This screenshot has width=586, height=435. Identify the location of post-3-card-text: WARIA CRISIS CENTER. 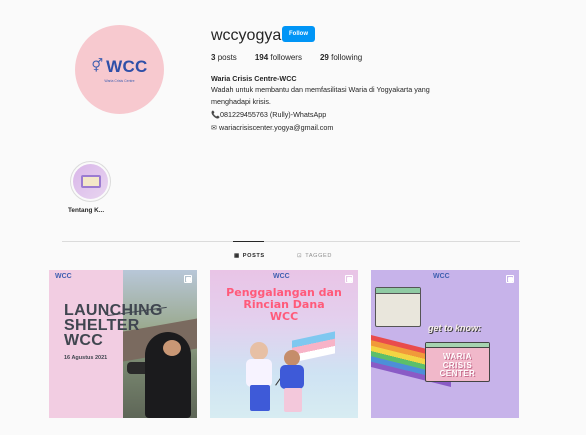
(457, 365).